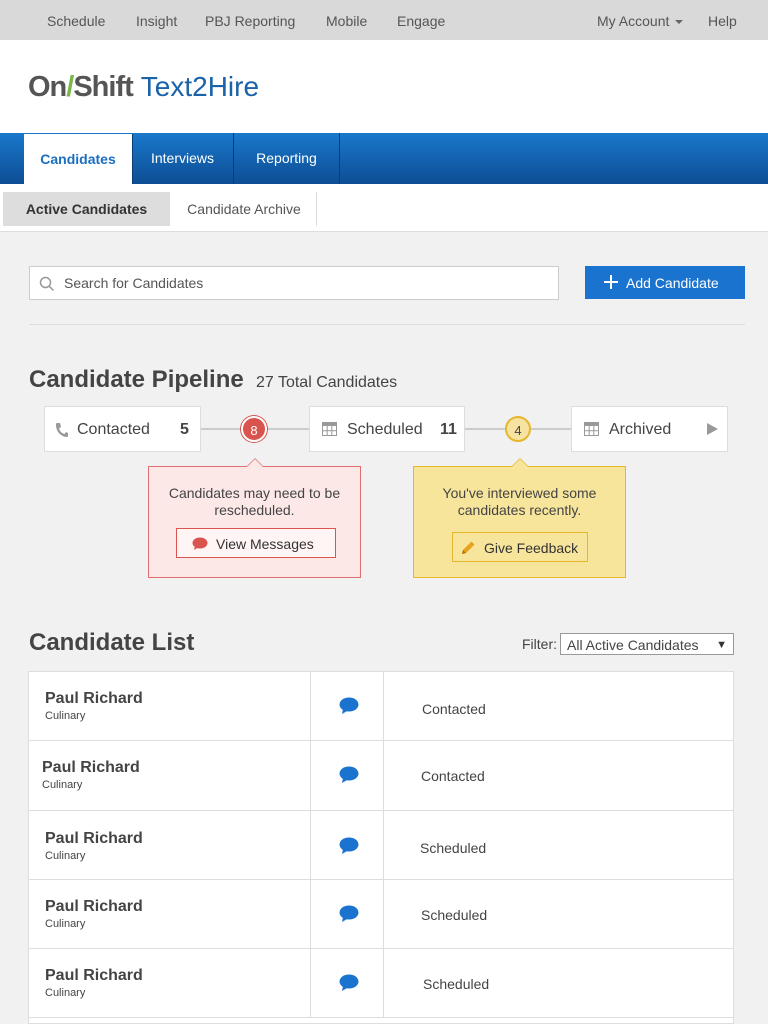  What do you see at coordinates (156, 21) in the screenshot?
I see `top-nav-insight: Insight` at bounding box center [156, 21].